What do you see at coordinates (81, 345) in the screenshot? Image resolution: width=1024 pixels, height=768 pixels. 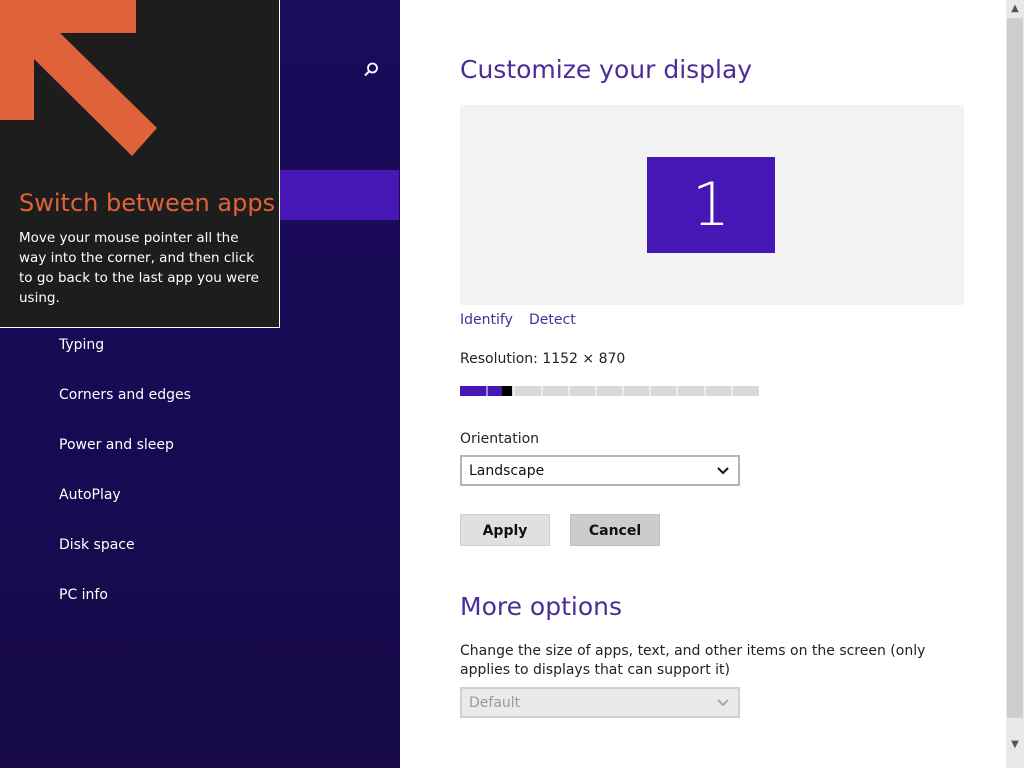 I see `nav-item-typing: Typing` at bounding box center [81, 345].